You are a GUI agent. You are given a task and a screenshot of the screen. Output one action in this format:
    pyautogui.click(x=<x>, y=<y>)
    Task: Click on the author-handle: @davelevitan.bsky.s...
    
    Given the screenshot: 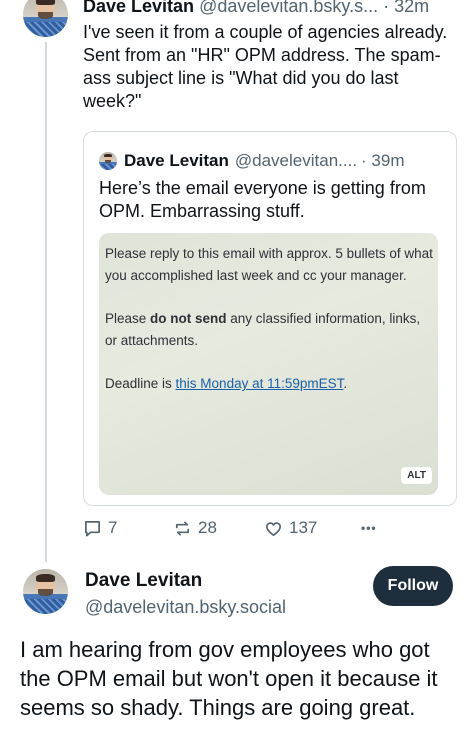 What is the action you would take?
    pyautogui.click(x=288, y=8)
    